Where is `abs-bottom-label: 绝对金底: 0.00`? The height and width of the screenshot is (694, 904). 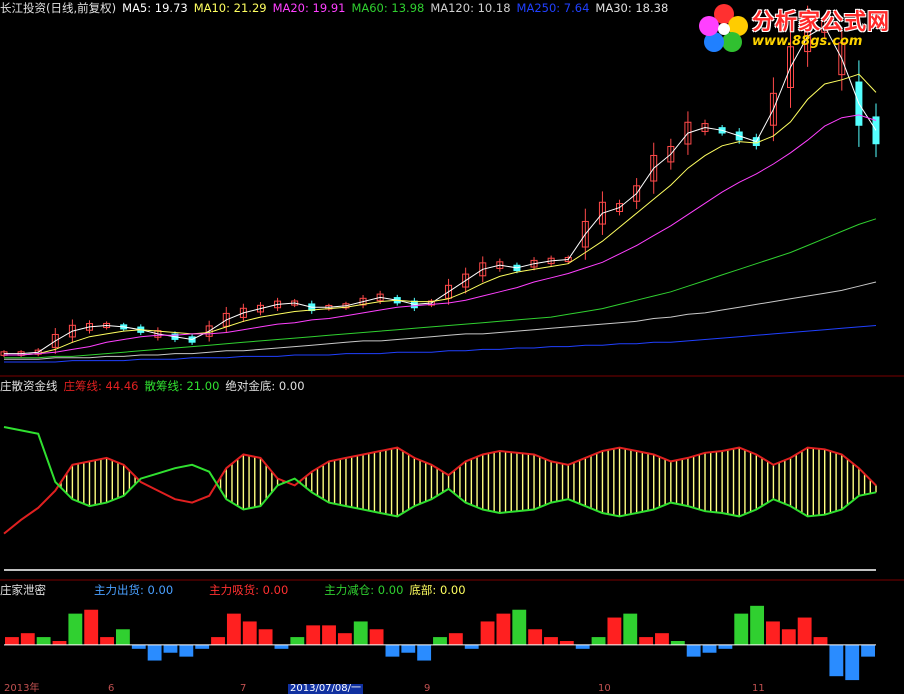
abs-bottom-label: 绝对金底: 0.00 is located at coordinates (265, 386).